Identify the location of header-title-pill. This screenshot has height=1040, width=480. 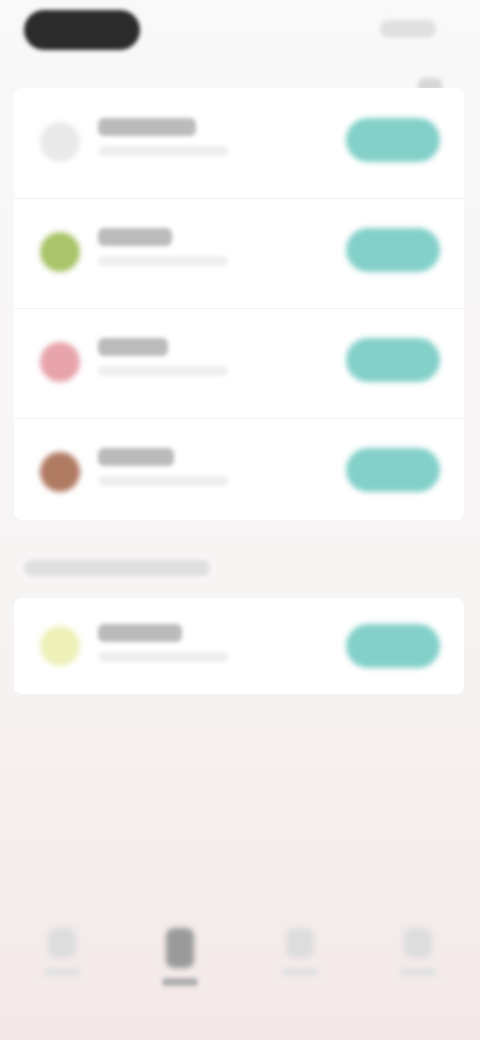
(82, 30).